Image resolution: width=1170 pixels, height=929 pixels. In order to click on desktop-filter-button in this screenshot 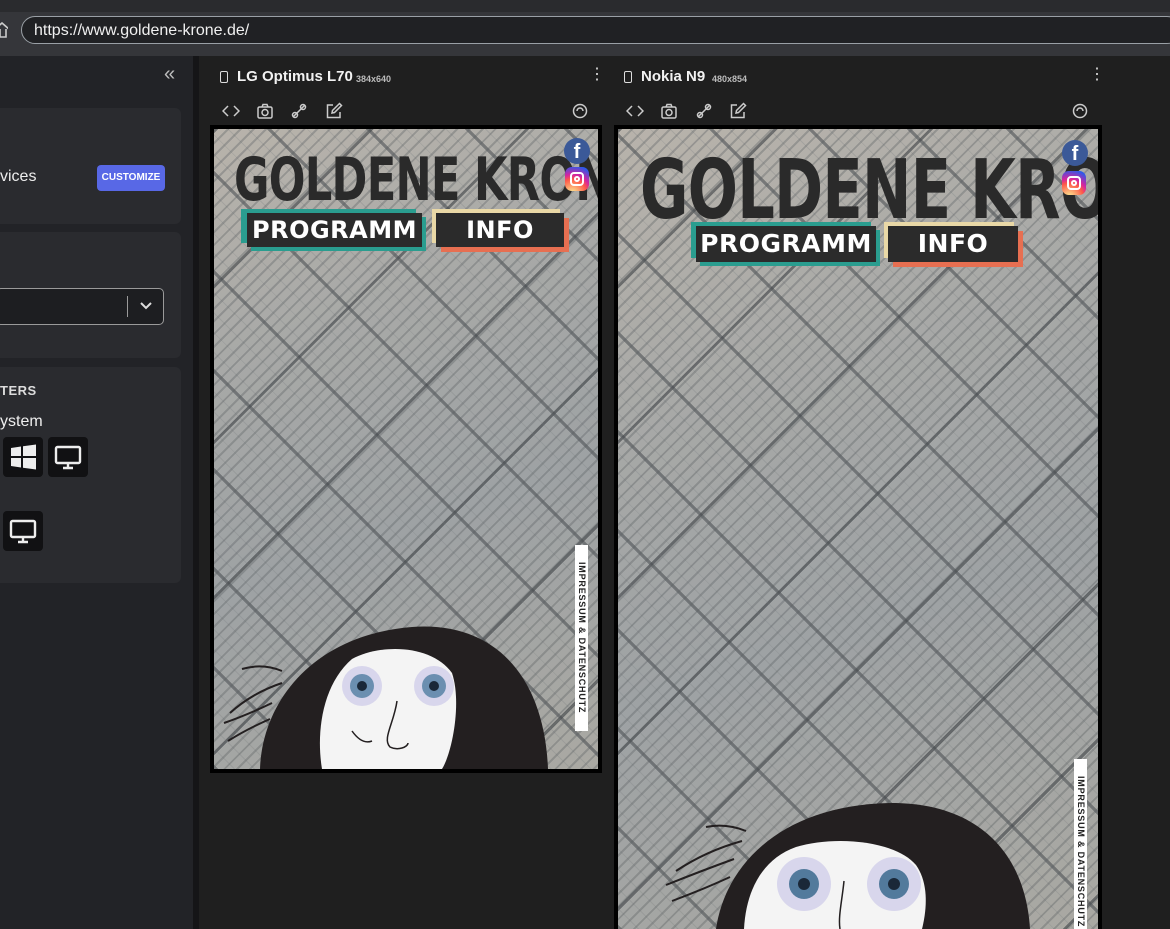, I will do `click(68, 457)`.